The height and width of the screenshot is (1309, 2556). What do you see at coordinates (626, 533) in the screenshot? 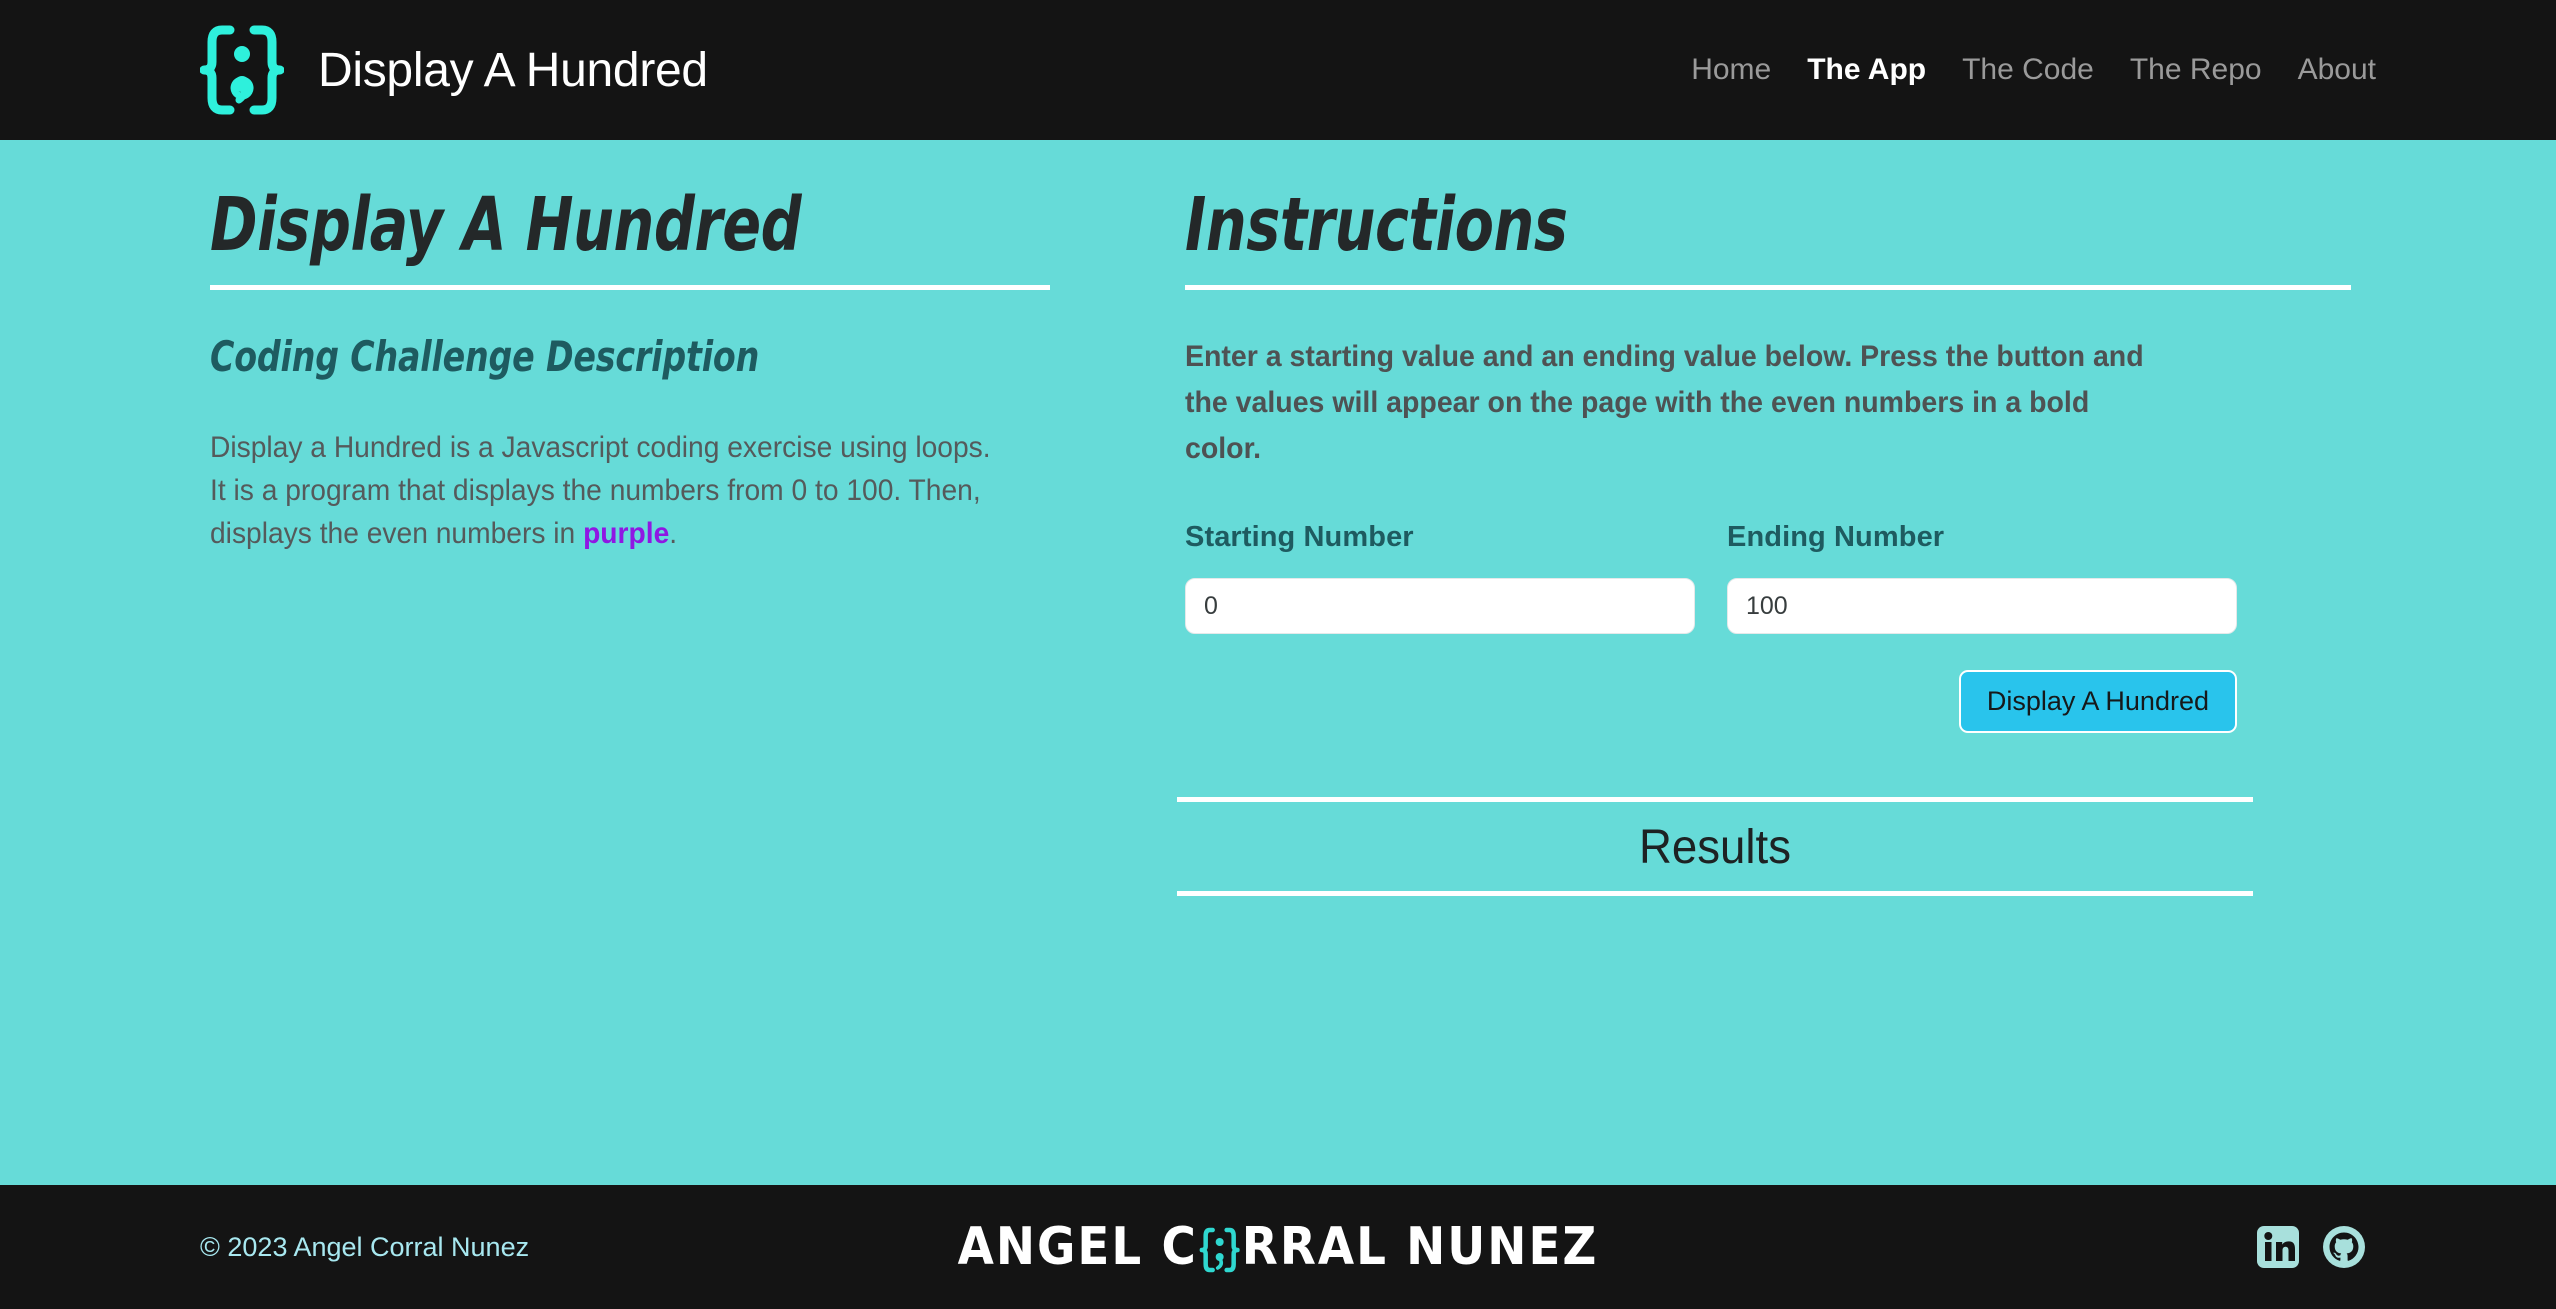
I see `challenge-description-highlight: purple` at bounding box center [626, 533].